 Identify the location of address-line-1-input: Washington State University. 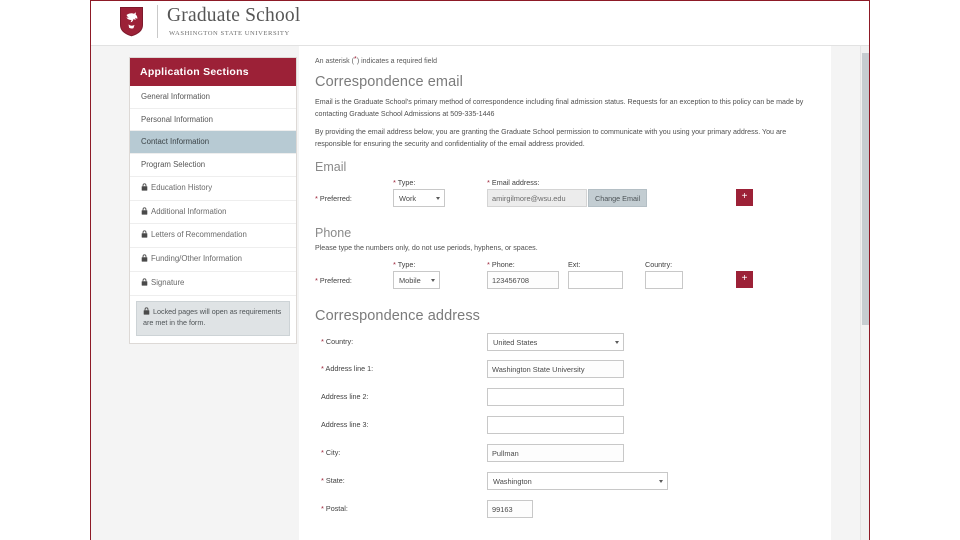
(555, 368).